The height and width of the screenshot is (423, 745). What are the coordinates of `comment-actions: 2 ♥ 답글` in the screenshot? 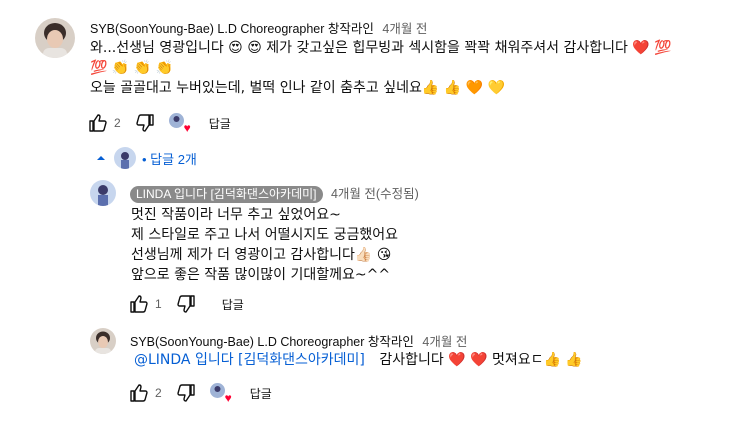 It's located at (159, 123).